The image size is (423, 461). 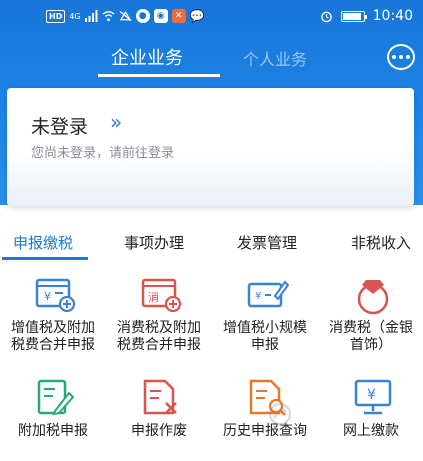 I want to click on message-notification-icon: 💬, so click(x=197, y=16).